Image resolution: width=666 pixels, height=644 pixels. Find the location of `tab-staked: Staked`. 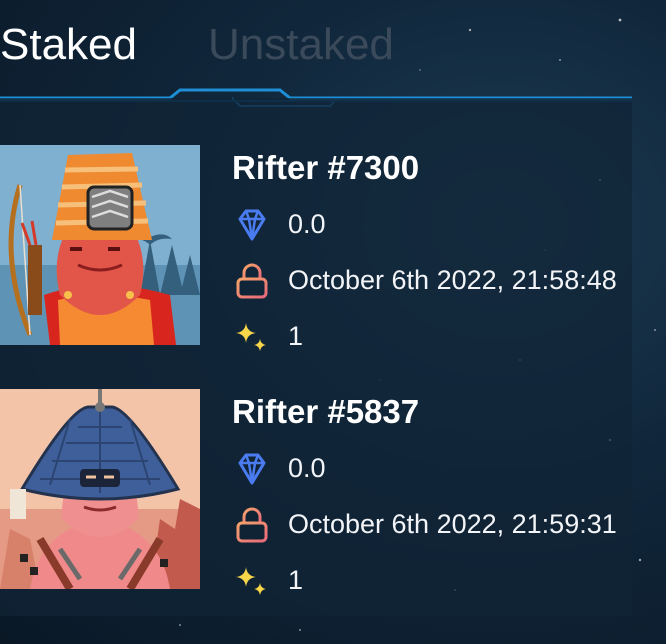

tab-staked: Staked is located at coordinates (68, 45).